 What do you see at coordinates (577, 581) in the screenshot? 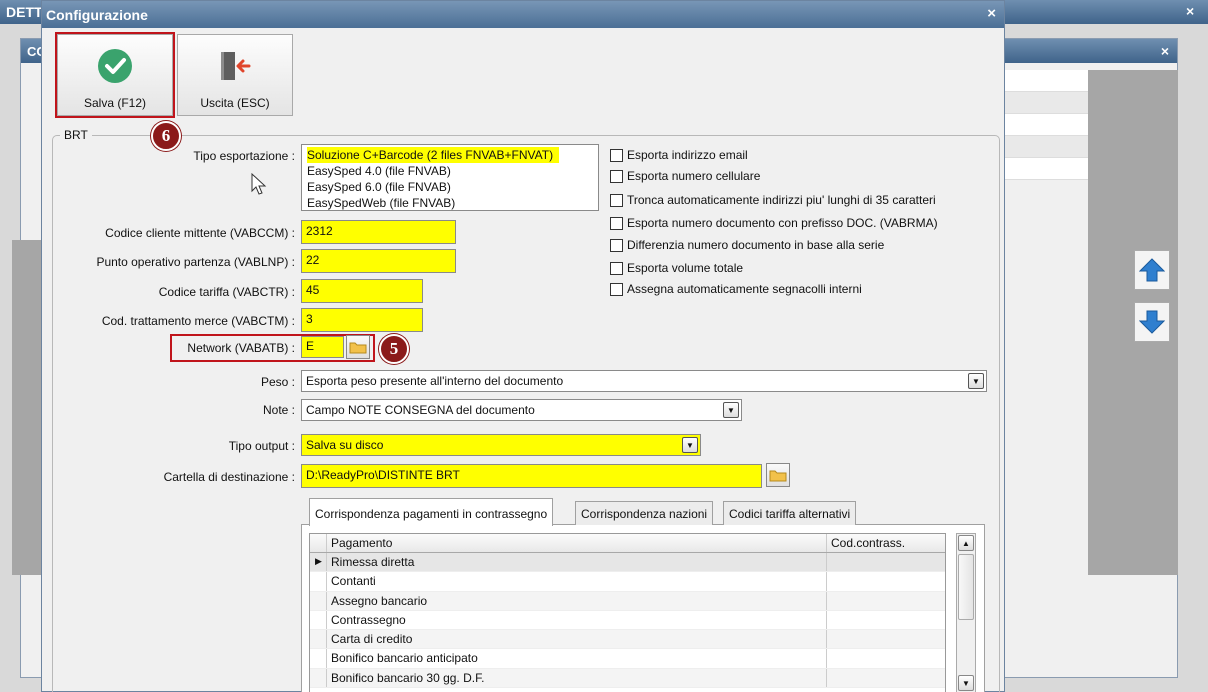
I see `table-cell: Contanti` at bounding box center [577, 581].